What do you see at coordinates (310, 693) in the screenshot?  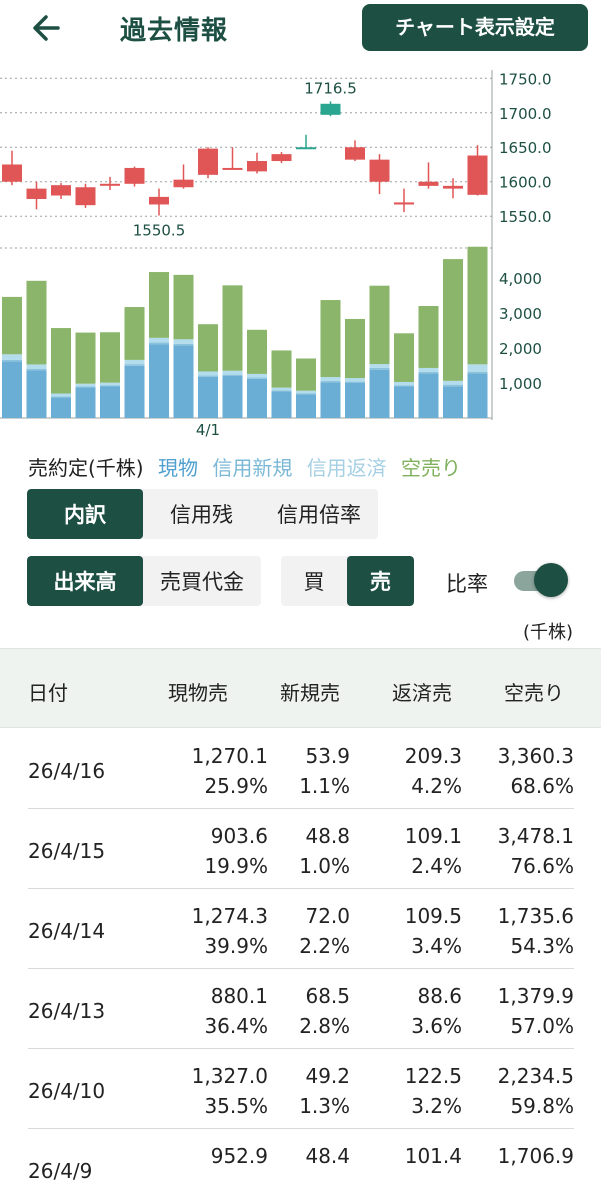 I see `header-new-sell: 新規売` at bounding box center [310, 693].